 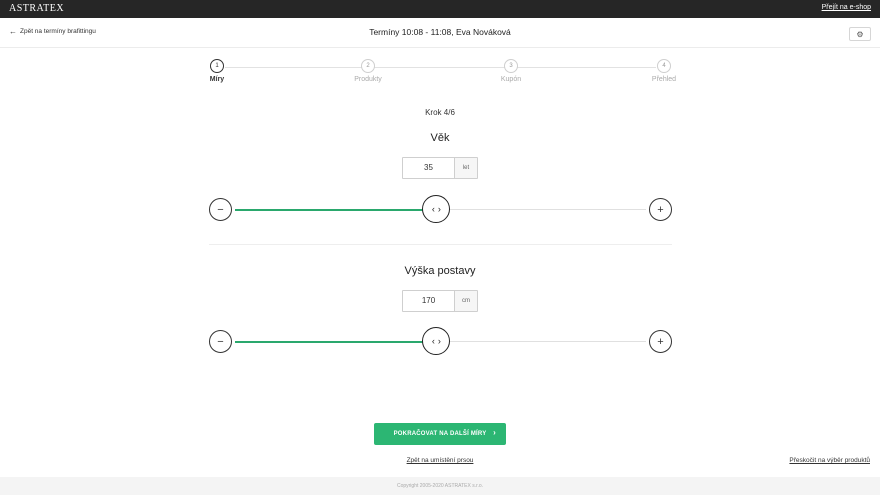 I want to click on age-decrease-button: −, so click(x=220, y=209).